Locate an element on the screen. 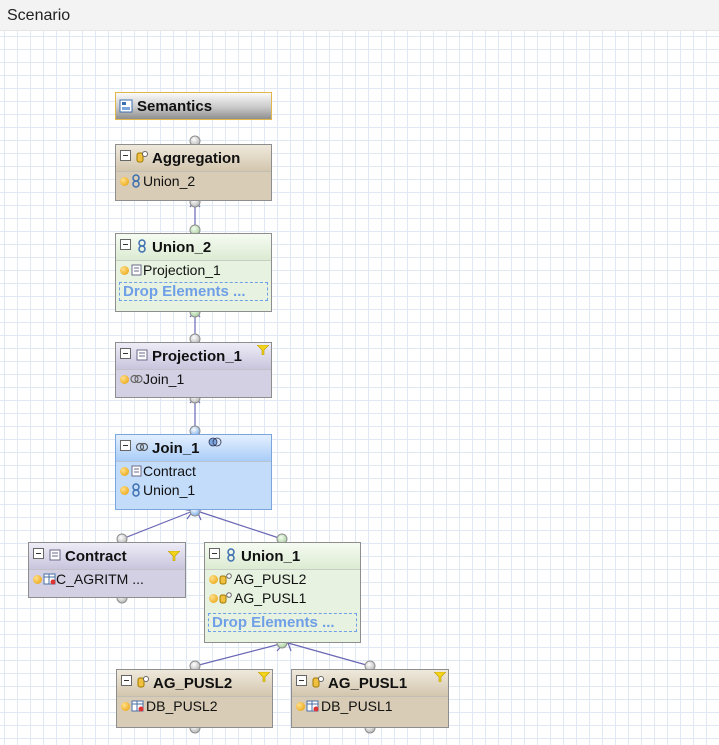 Image resolution: width=719 pixels, height=745 pixels. node-ag-pusl1-title: AG_PUSL1 is located at coordinates (368, 683).